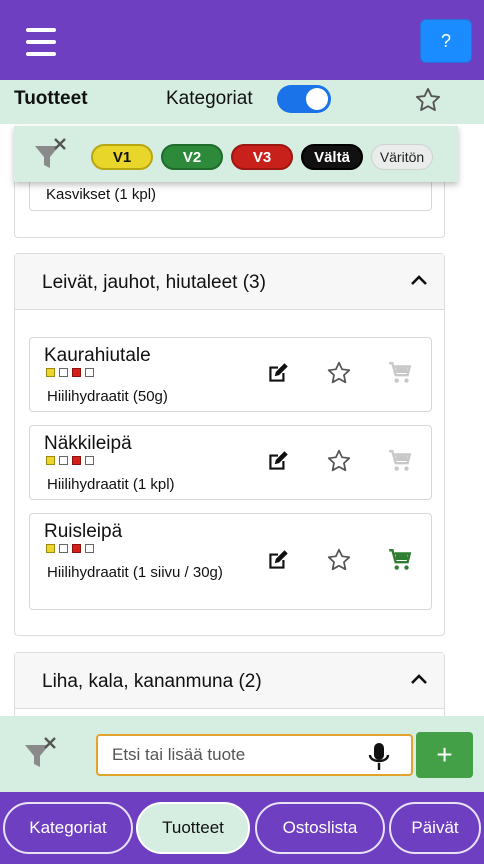 The height and width of the screenshot is (864, 484). I want to click on page-title: Tuotteet, so click(51, 98).